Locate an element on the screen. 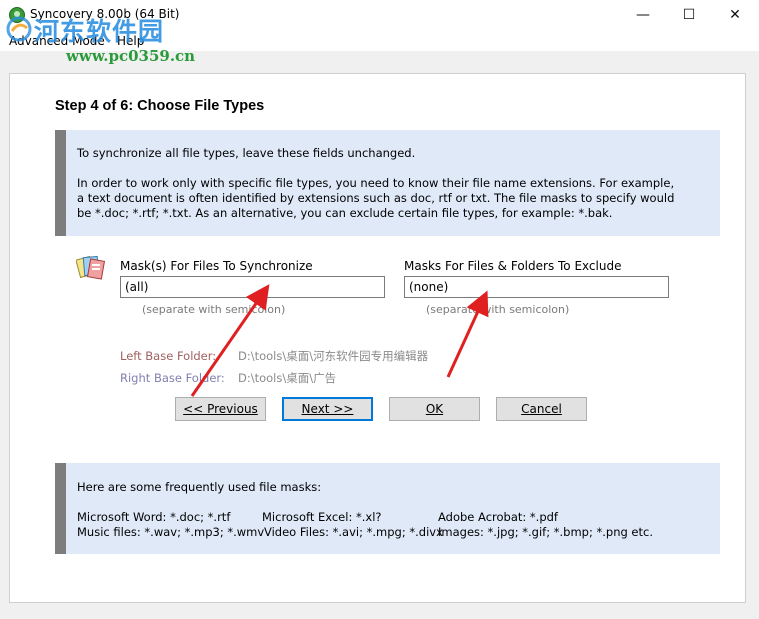  arrow-exclude-mask is located at coordinates (467, 334).